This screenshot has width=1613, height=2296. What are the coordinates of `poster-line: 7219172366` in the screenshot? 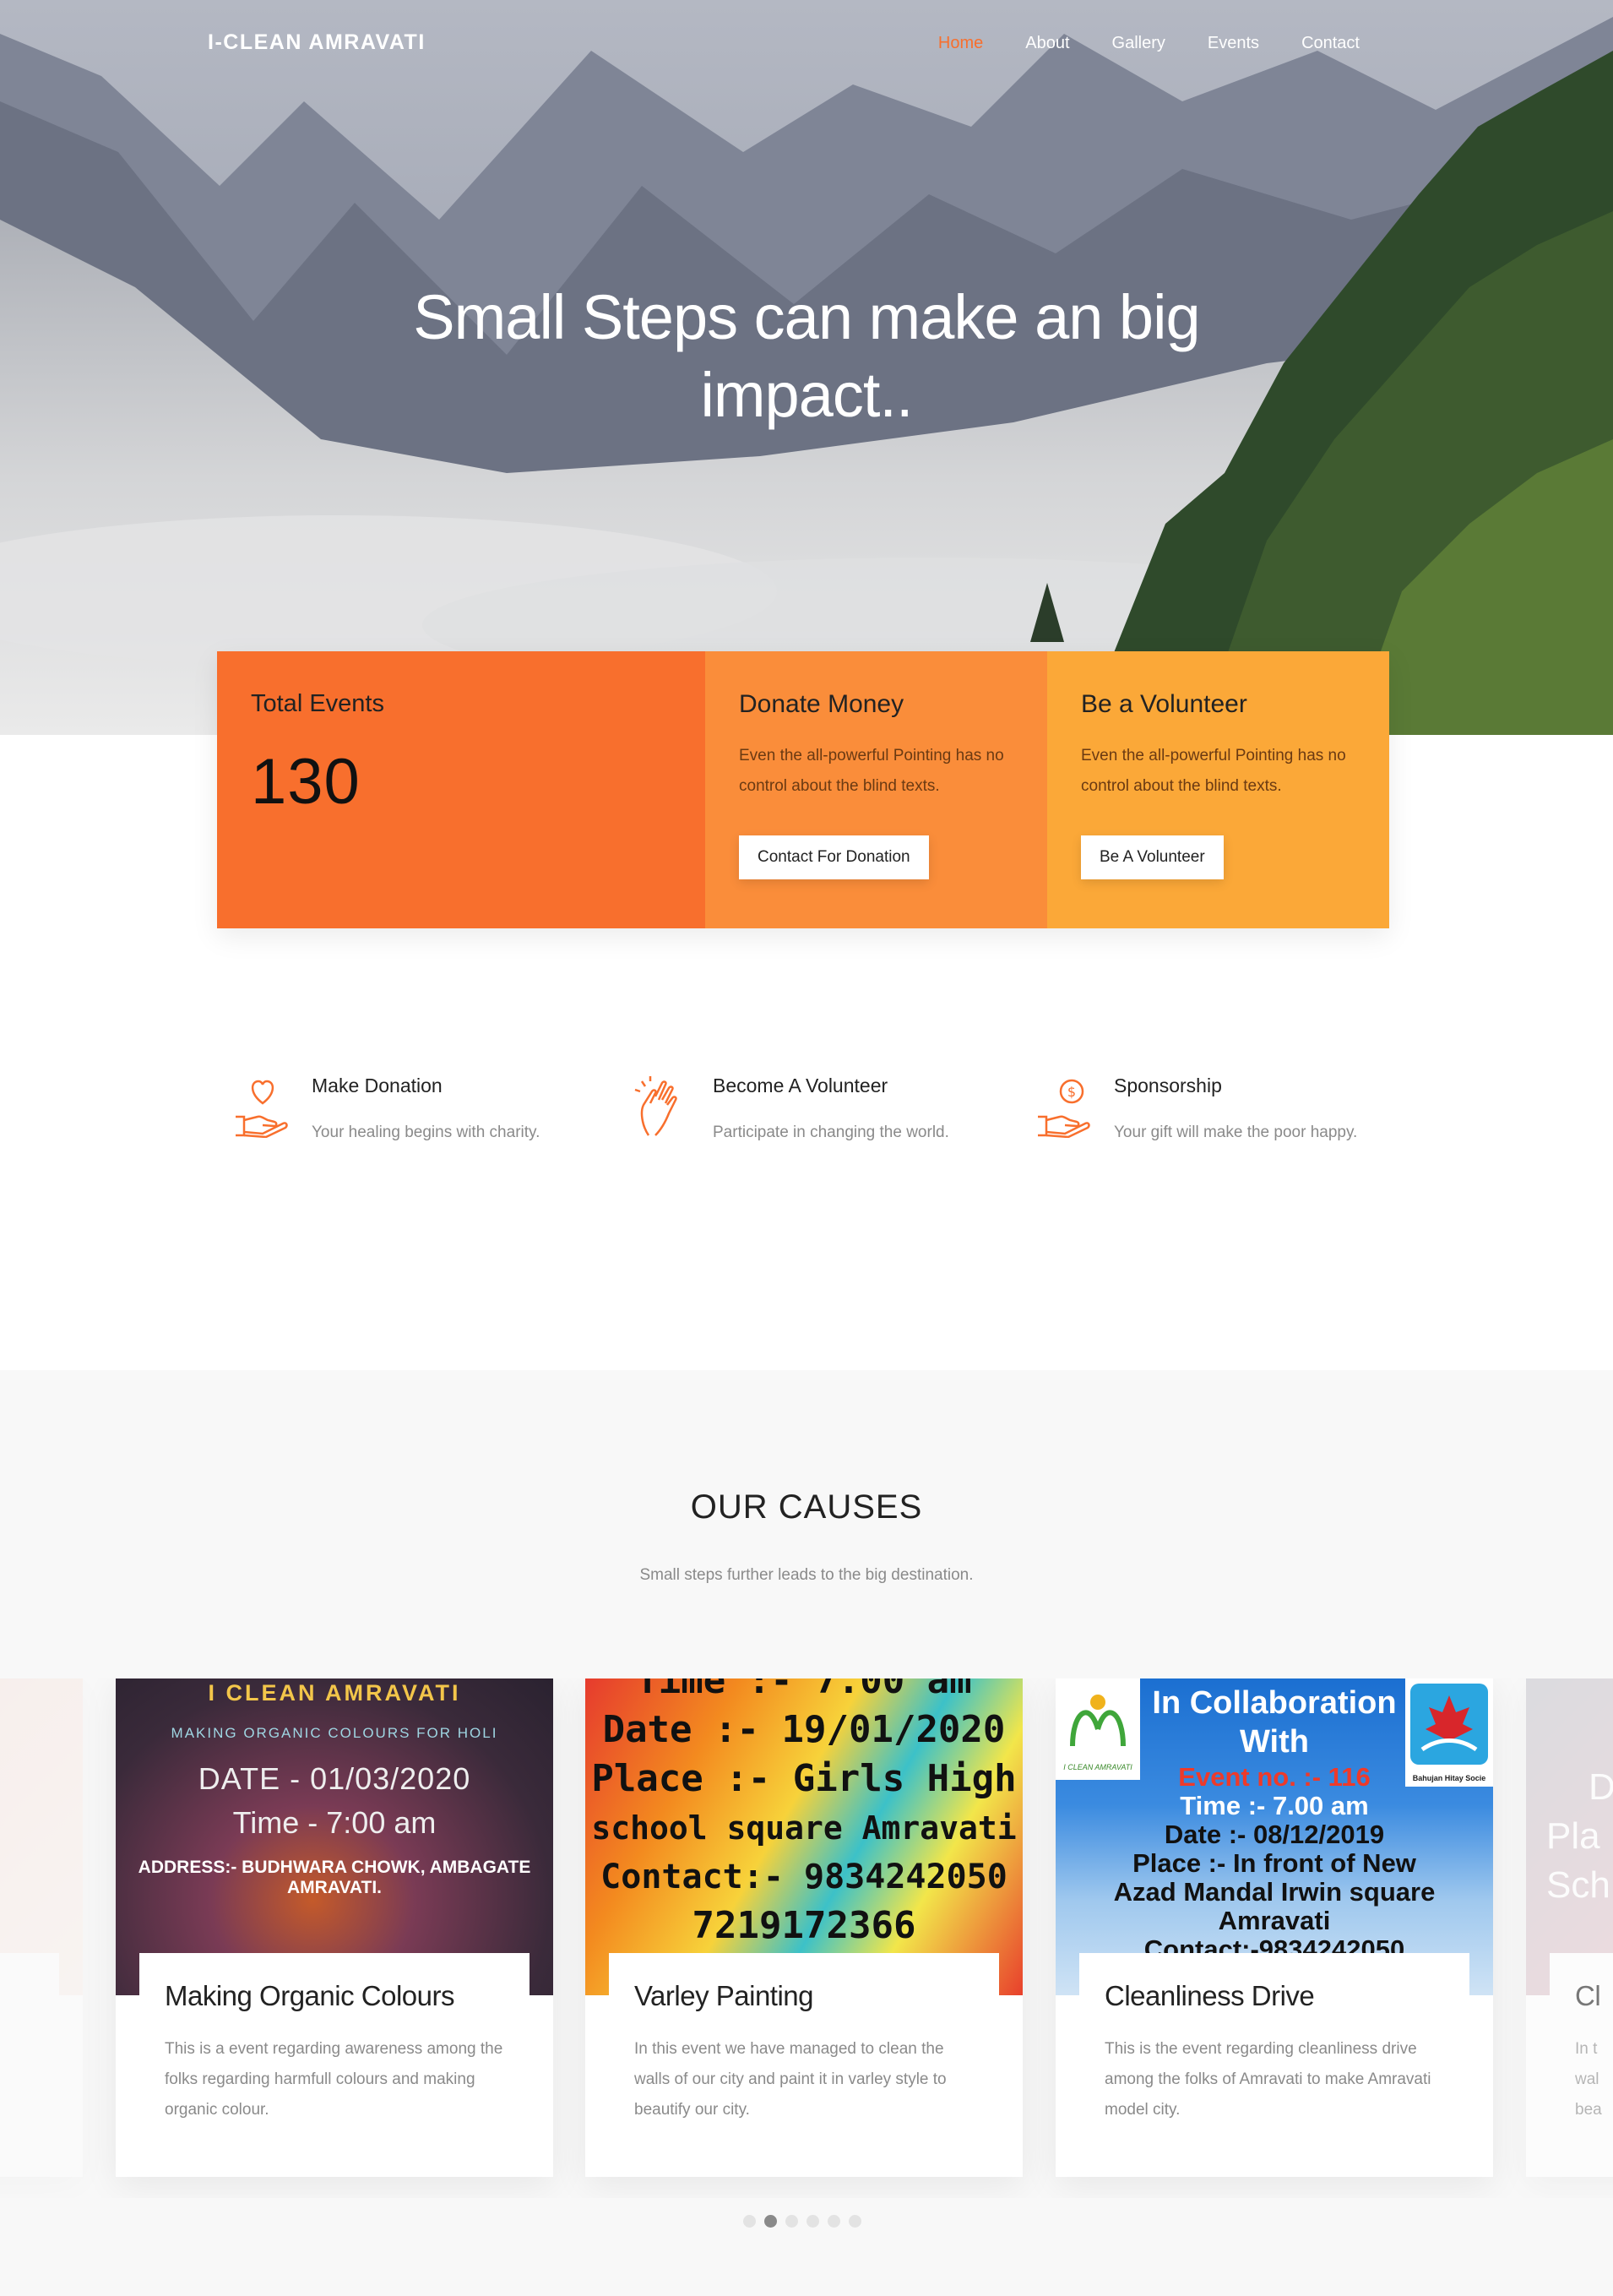 It's located at (804, 1925).